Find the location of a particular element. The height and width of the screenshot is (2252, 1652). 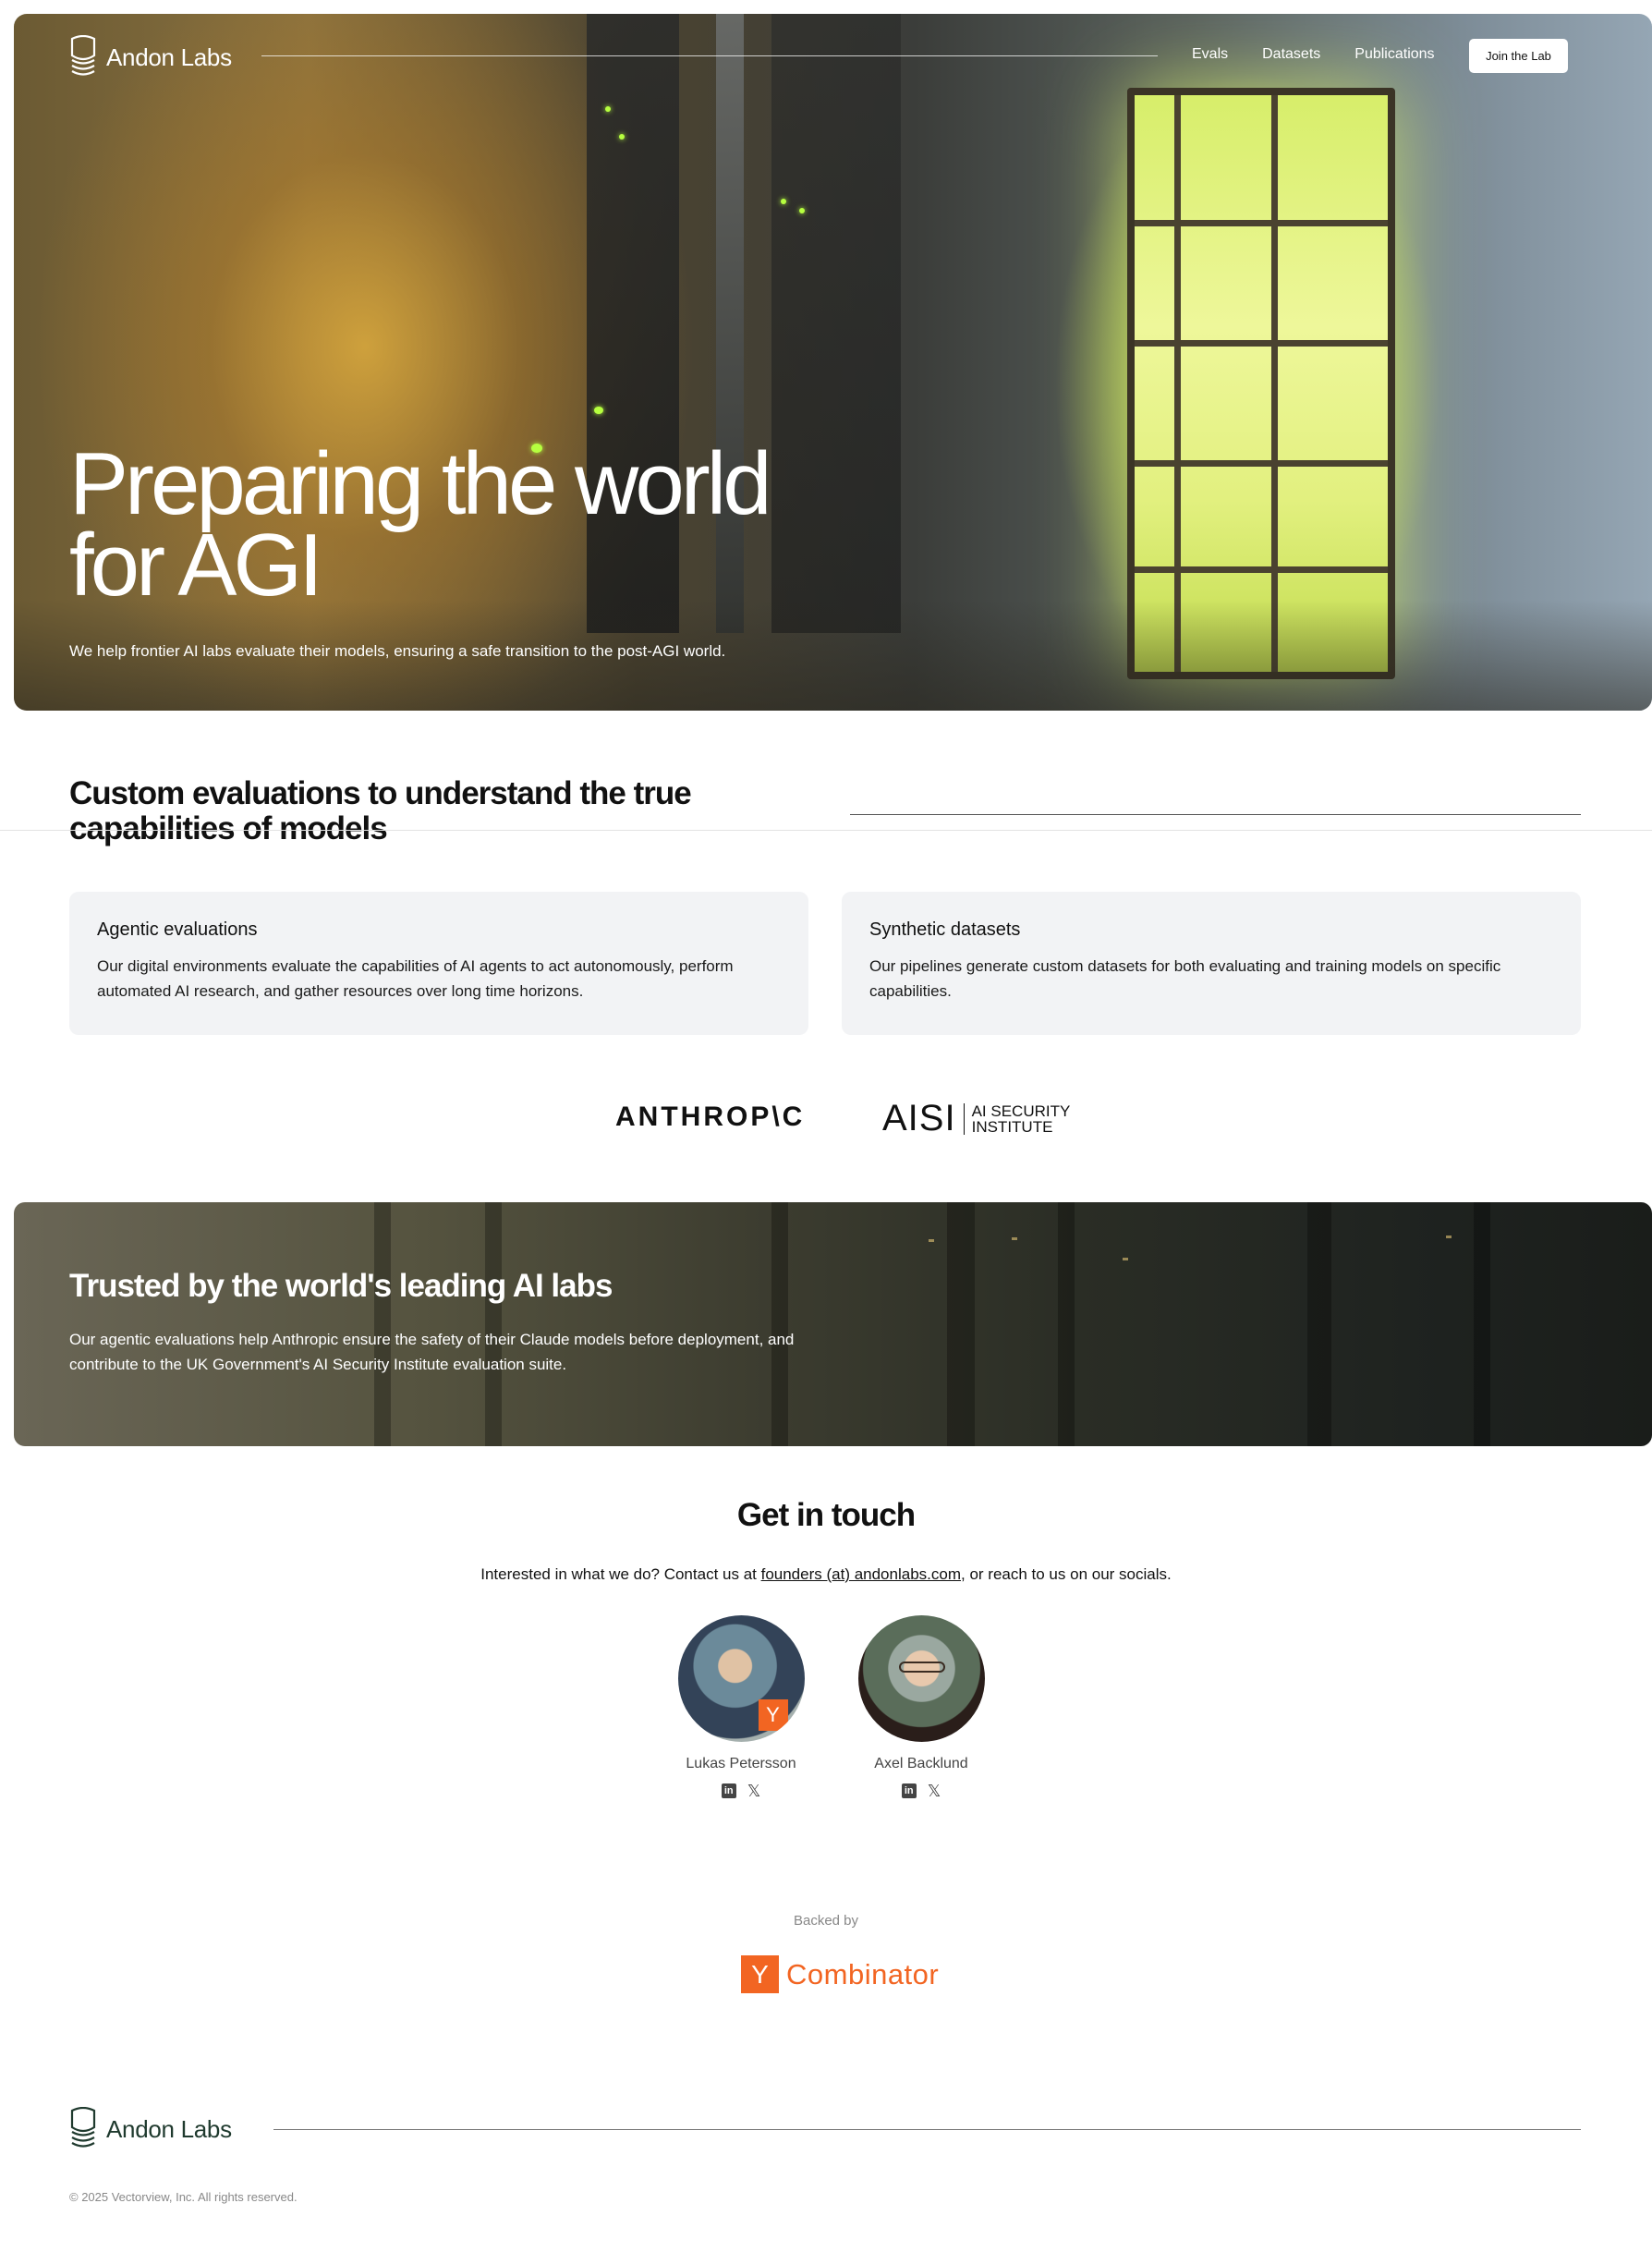

aisi-logo-text: AI SECURITY INSTITUTE is located at coordinates (1021, 1119).